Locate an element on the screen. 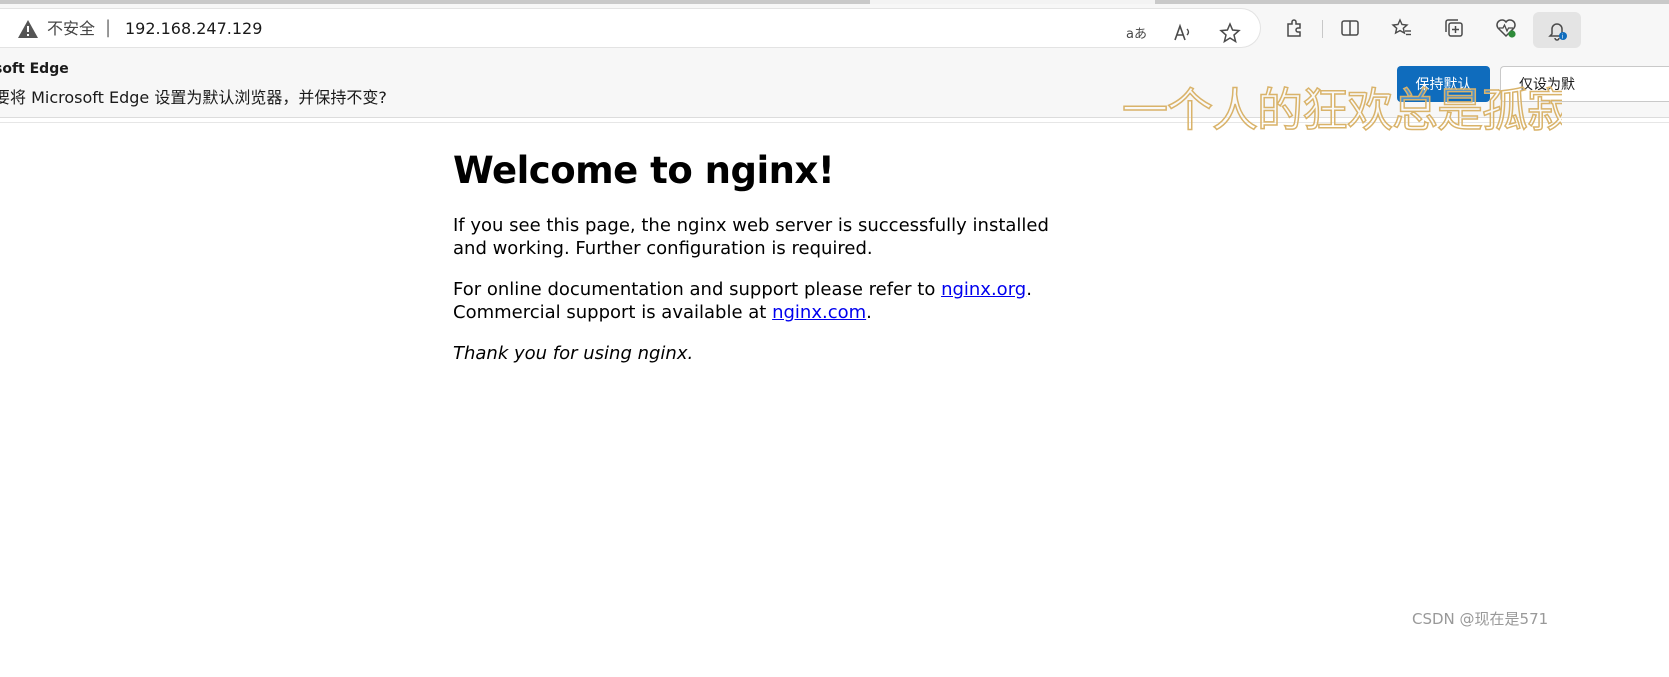 The image size is (1669, 677). page-title: Welcome to nginx! is located at coordinates (644, 170).